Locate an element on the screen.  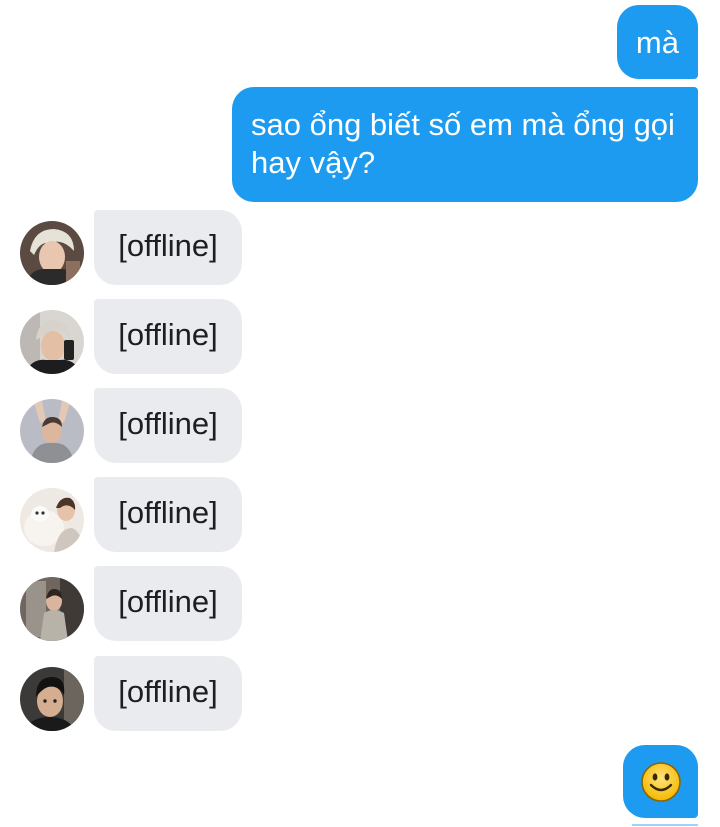
outgoing-message-bubble: mà is located at coordinates (657, 42).